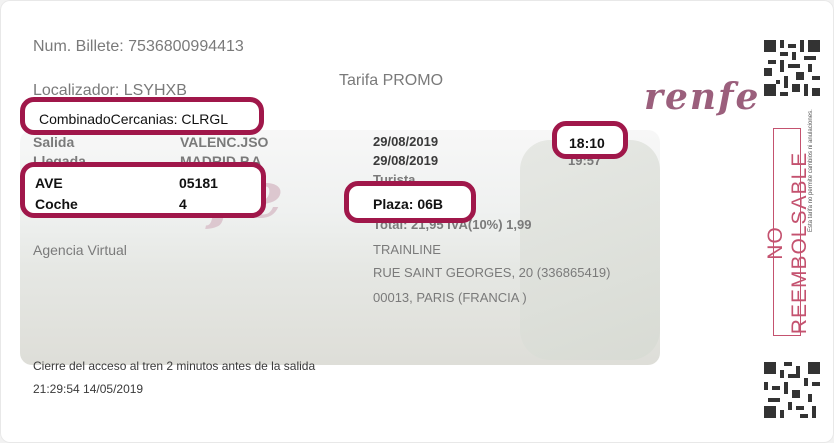  Describe the element at coordinates (492, 272) in the screenshot. I see `address-line-2: RUE SAINT GEORGES, 20 (336865419)` at that location.